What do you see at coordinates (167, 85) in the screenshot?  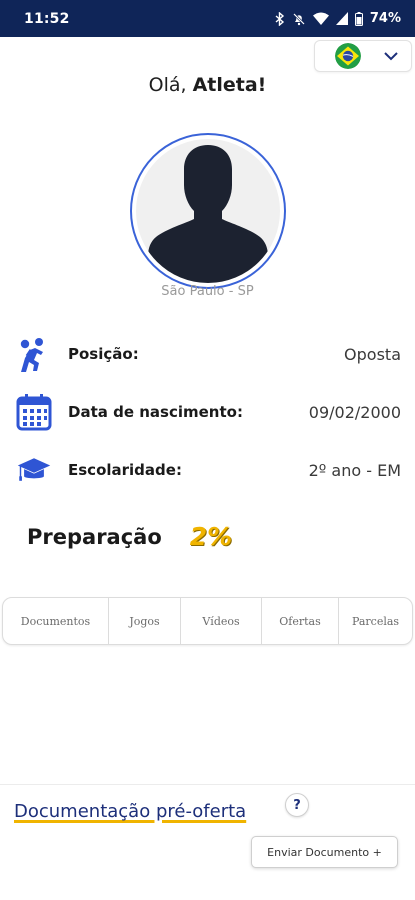 I see `greeting-prefix: Olá,` at bounding box center [167, 85].